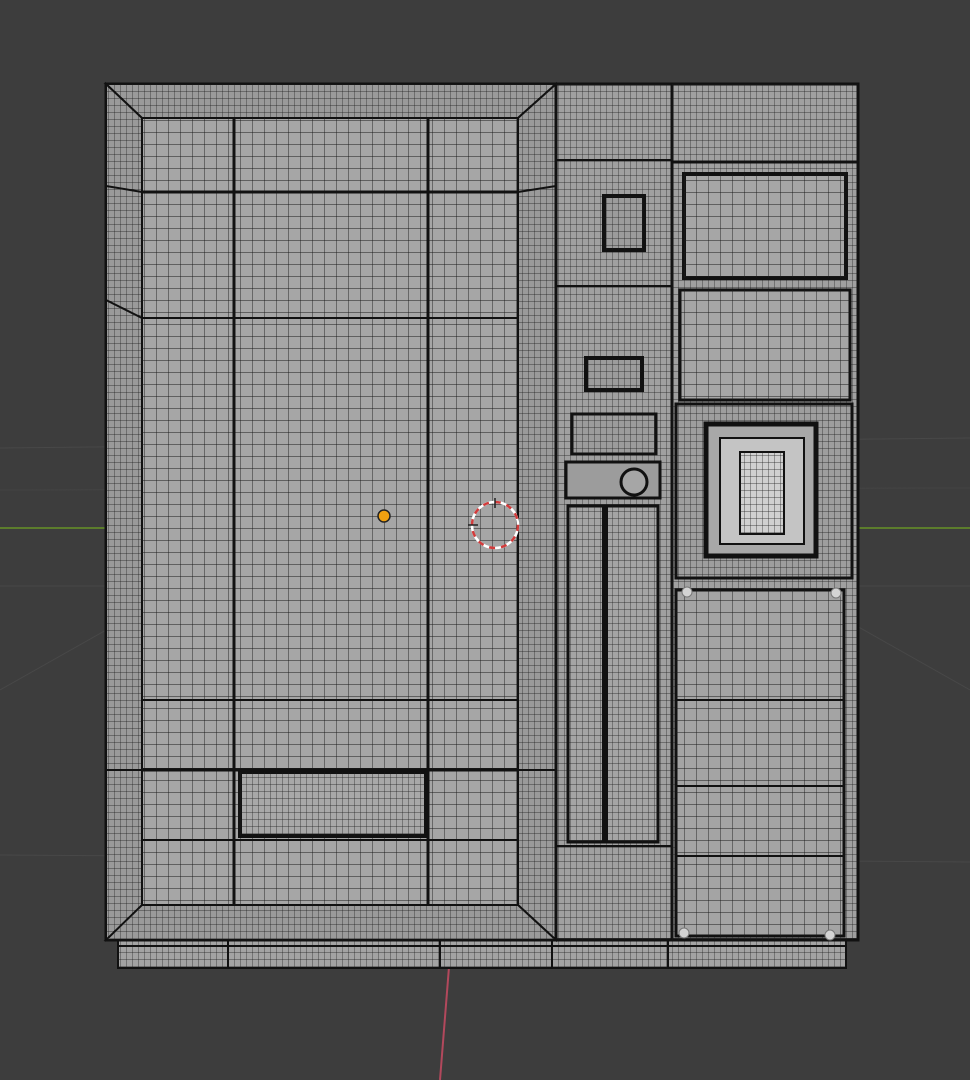  I want to click on middle-knob, so click(634, 482).